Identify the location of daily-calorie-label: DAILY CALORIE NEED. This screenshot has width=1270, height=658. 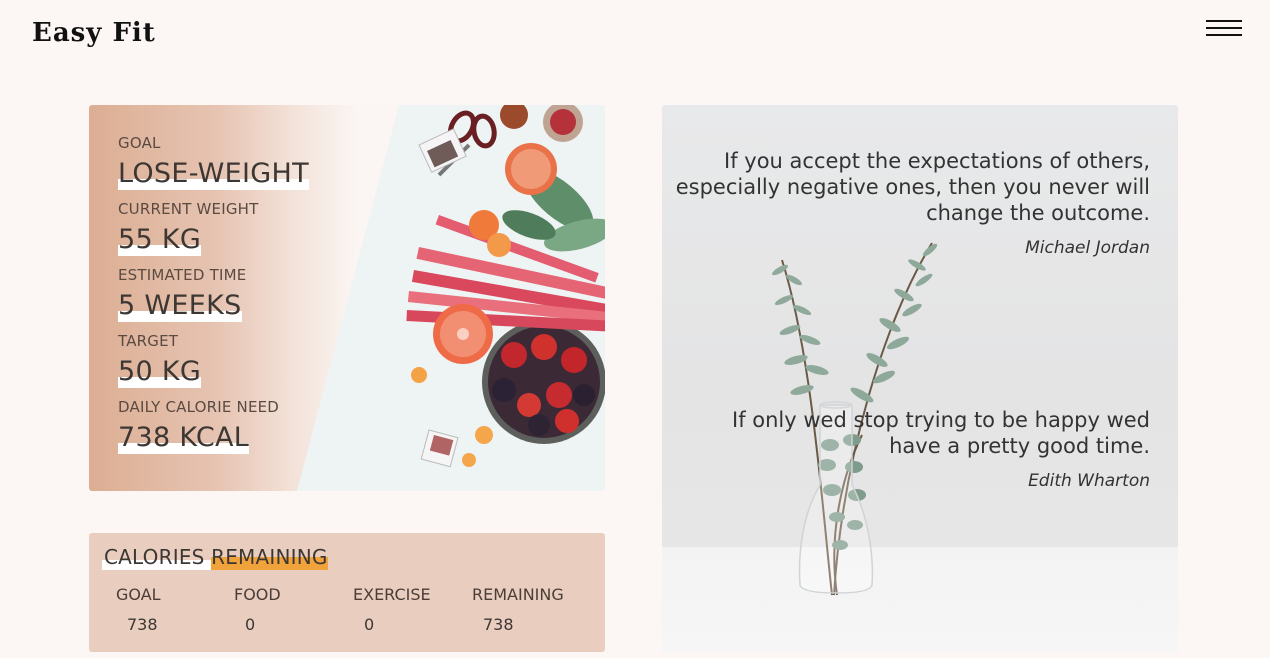
(199, 407).